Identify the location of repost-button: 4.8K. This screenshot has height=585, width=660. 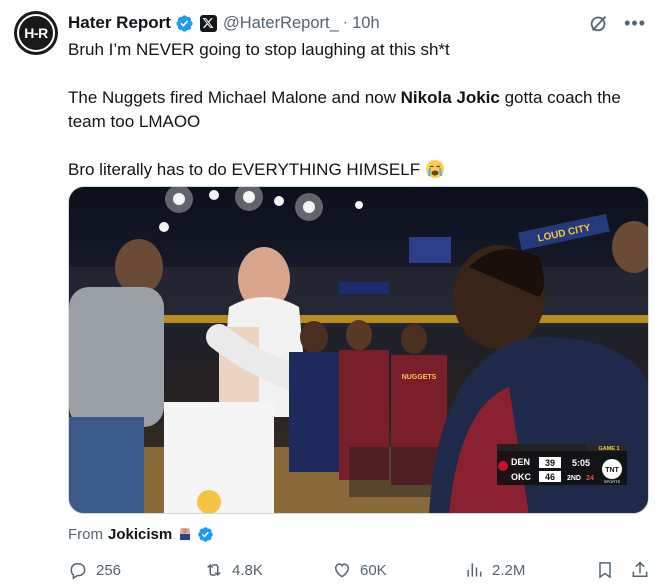
(233, 570).